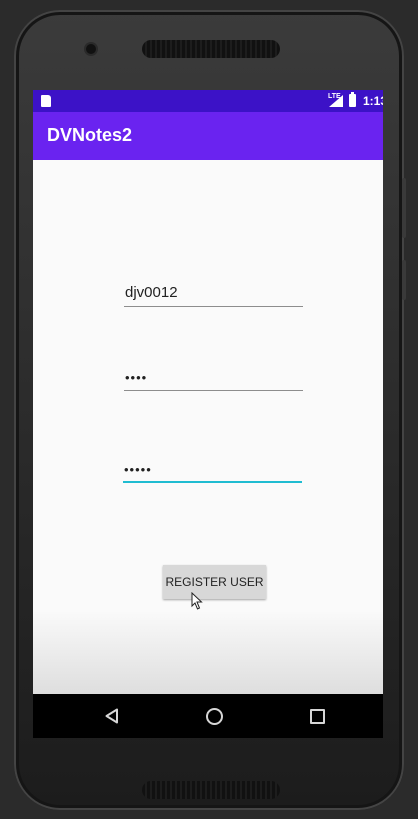 Image resolution: width=418 pixels, height=819 pixels. I want to click on sd-card-icon, so click(46, 101).